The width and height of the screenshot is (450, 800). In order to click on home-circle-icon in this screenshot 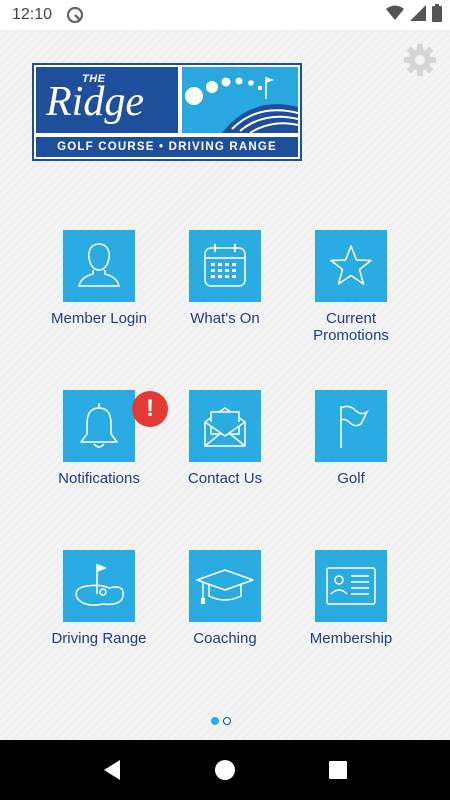, I will do `click(225, 770)`.